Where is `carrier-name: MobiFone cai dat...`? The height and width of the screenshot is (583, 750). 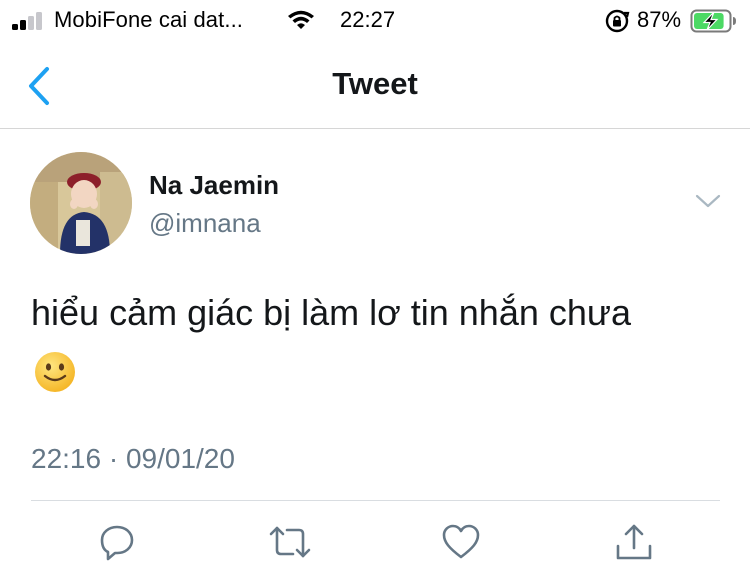
carrier-name: MobiFone cai dat... is located at coordinates (148, 19).